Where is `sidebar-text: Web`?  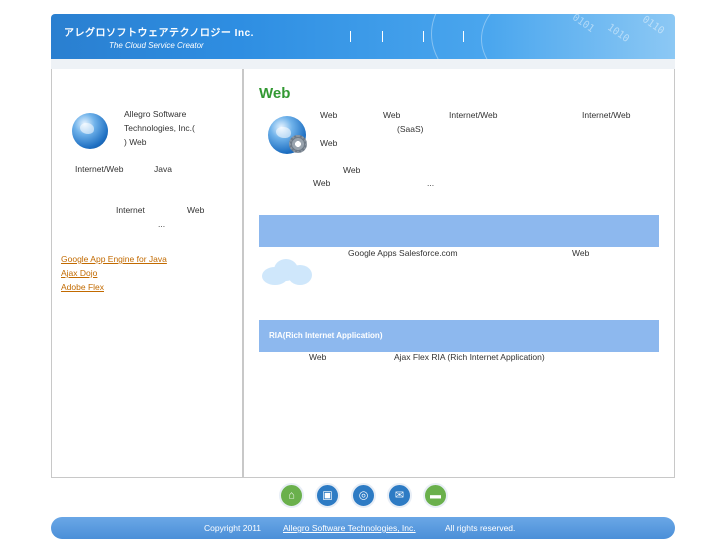
sidebar-text: Web is located at coordinates (196, 210).